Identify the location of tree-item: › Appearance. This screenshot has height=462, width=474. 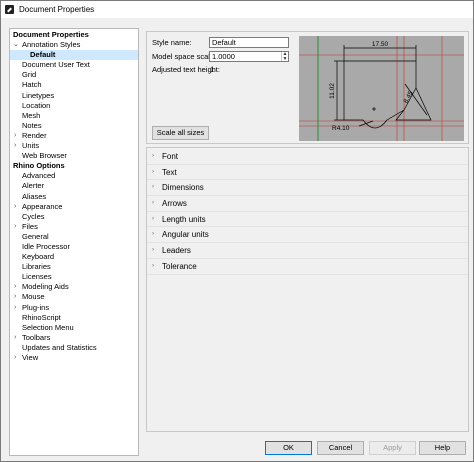
(74, 207).